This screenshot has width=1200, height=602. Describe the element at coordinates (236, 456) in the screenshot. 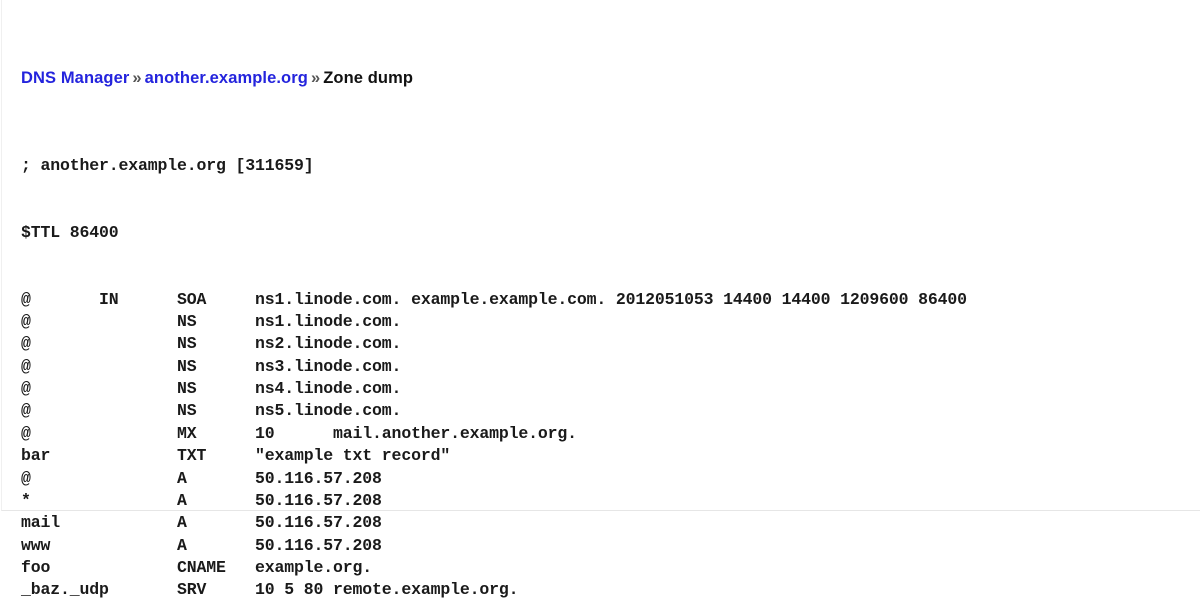

I see `zone-record-line: bar TXT "example txt record"` at that location.